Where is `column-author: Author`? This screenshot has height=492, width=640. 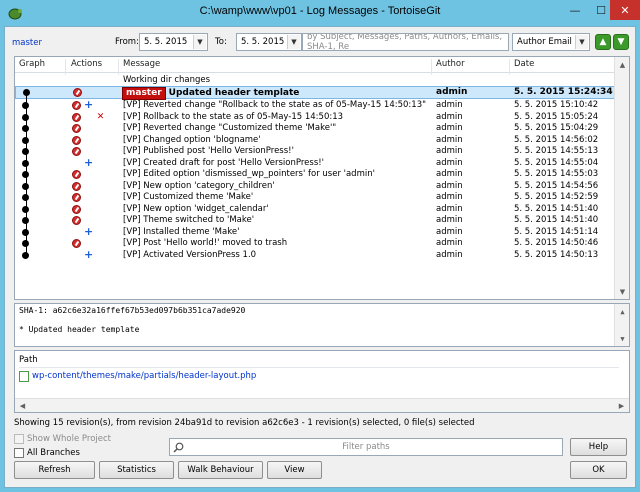 column-author: Author is located at coordinates (450, 64).